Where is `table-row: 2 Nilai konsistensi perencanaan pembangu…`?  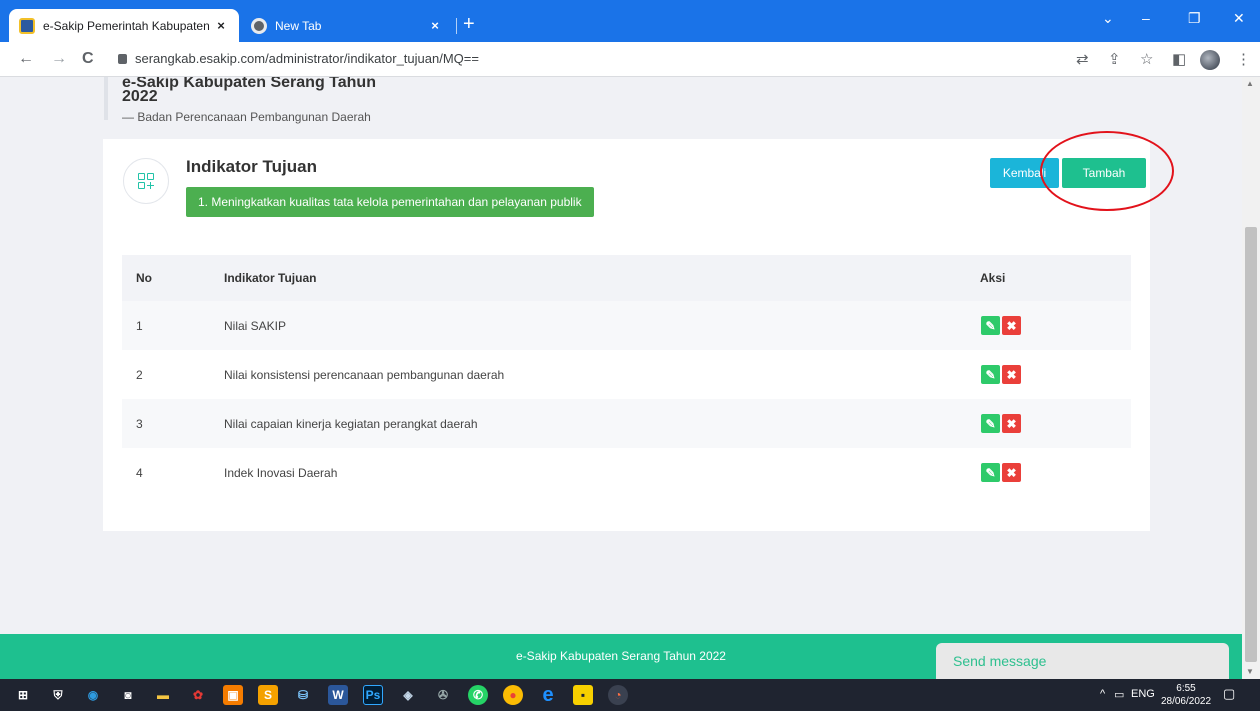
table-row: 2 Nilai konsistensi perencanaan pembangu… is located at coordinates (626, 374).